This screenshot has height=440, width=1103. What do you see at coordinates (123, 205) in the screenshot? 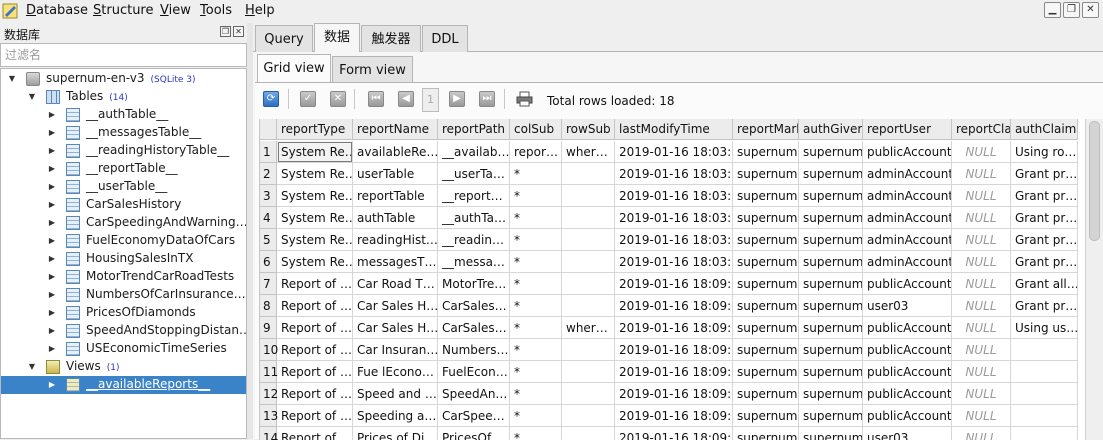
I see `tree-item-table: ▶ CarSalesHistory` at bounding box center [123, 205].